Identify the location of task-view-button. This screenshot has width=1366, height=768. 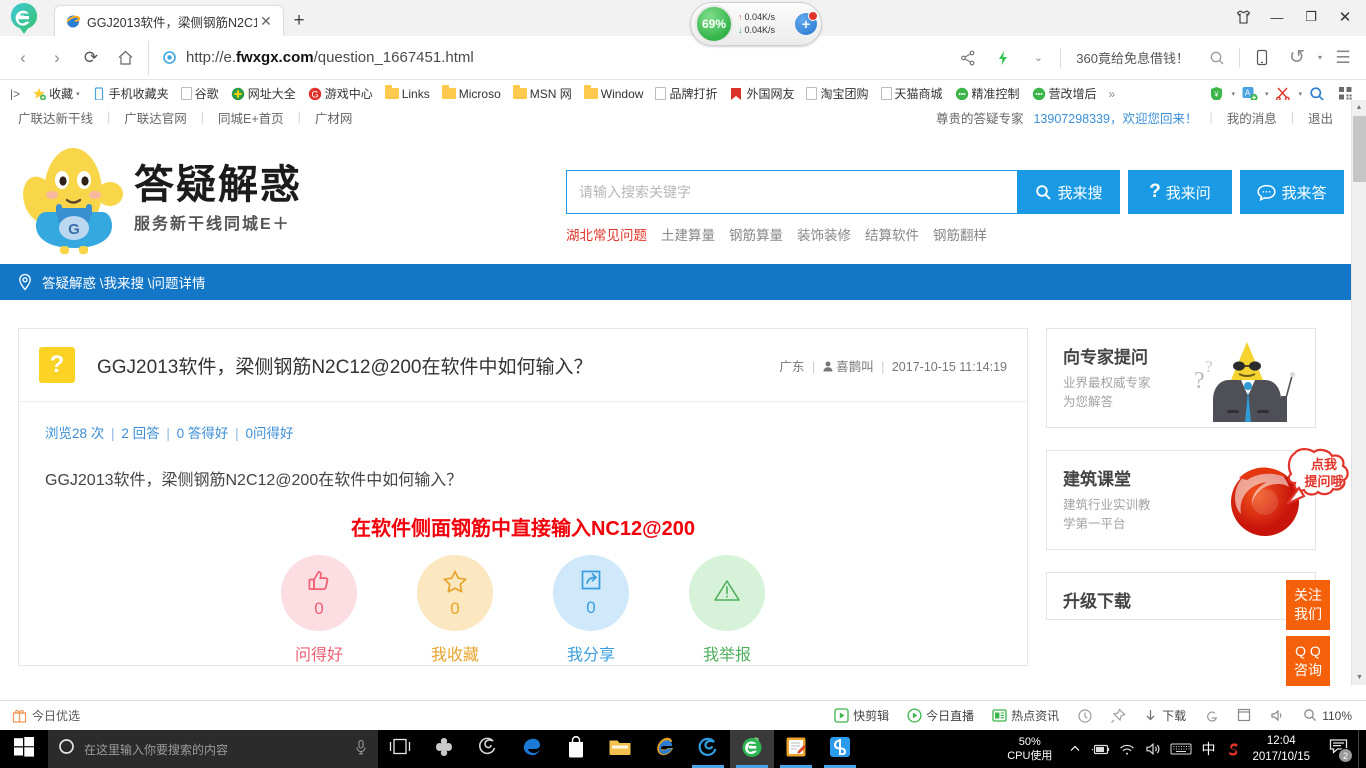
(400, 749).